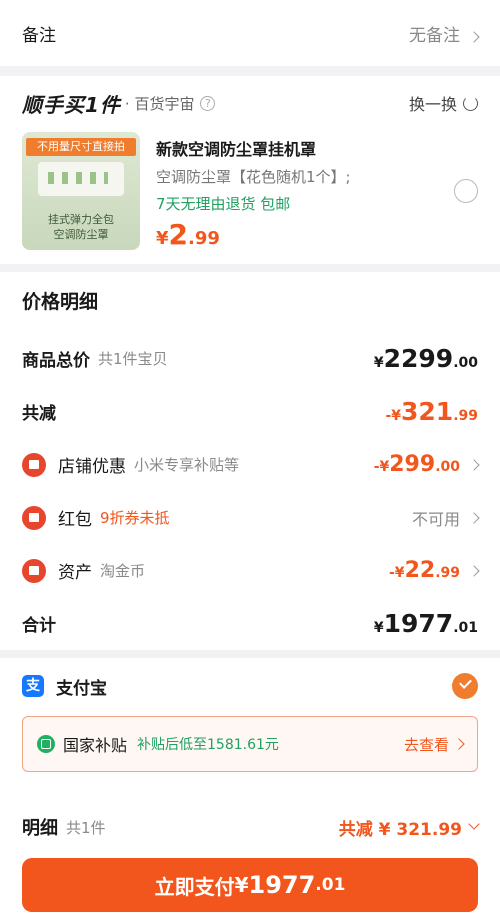 The image size is (500, 918). Describe the element at coordinates (178, 234) in the screenshot. I see `price-int: 2` at that location.